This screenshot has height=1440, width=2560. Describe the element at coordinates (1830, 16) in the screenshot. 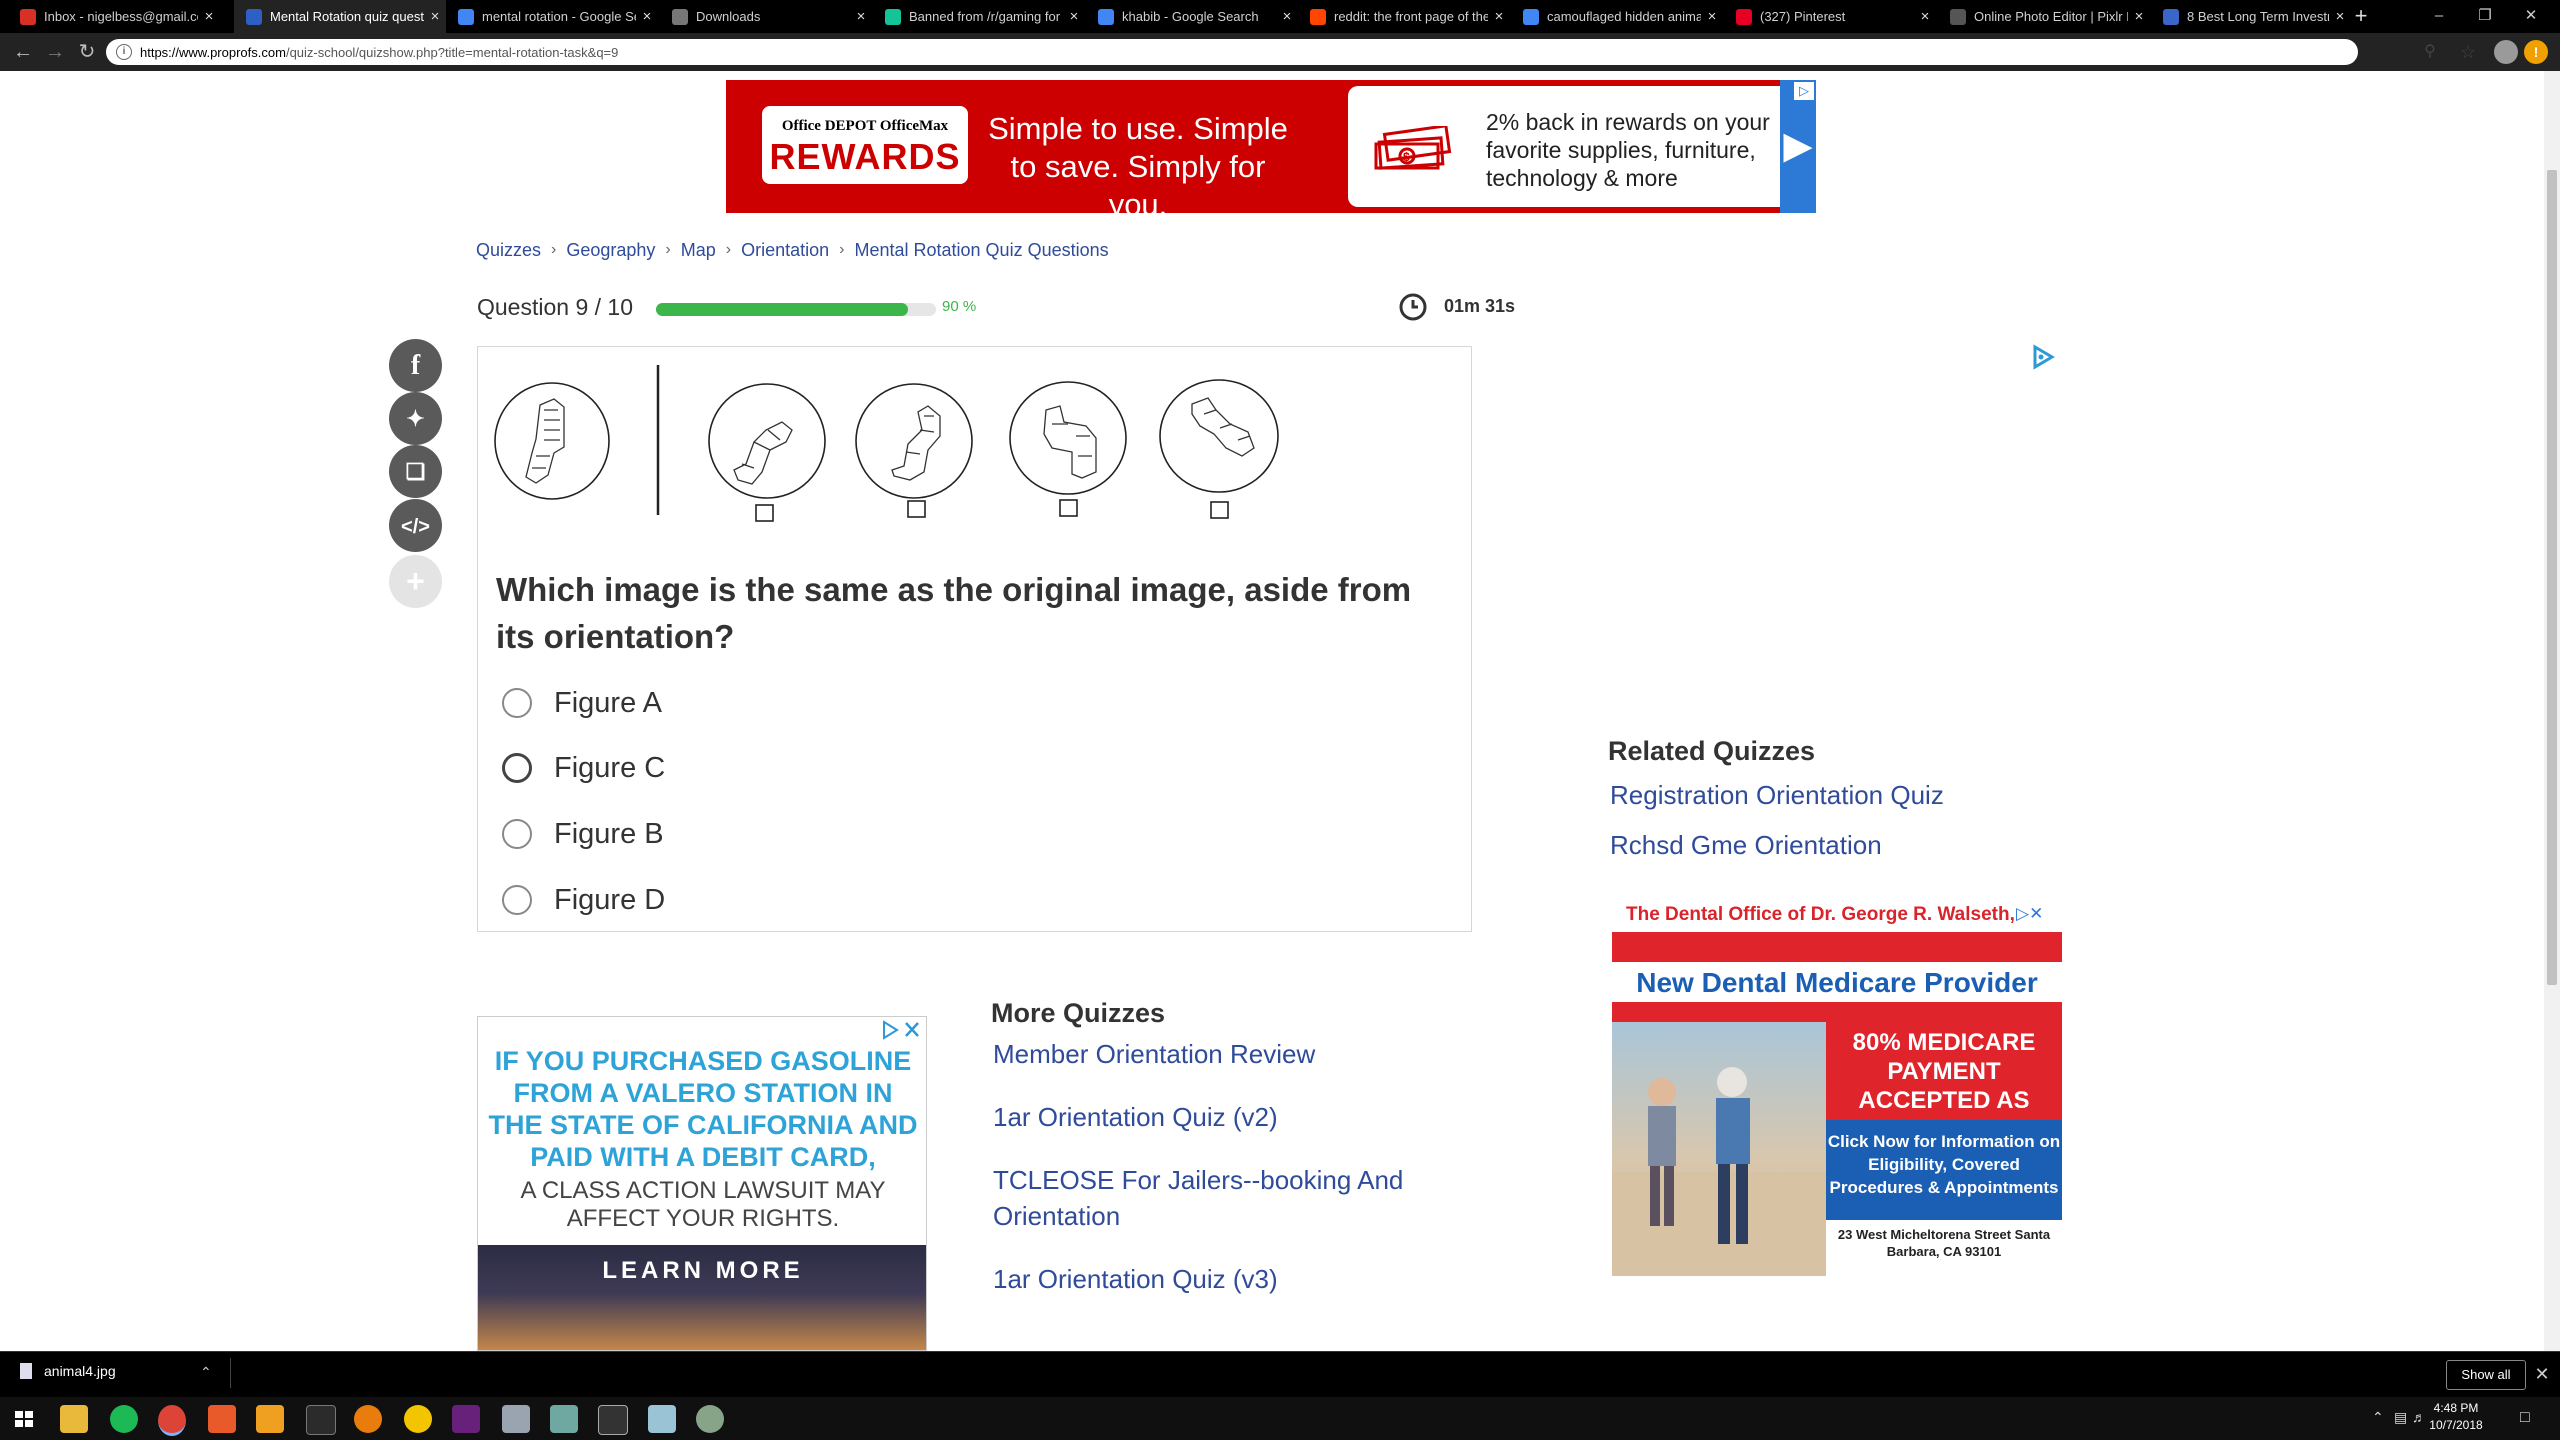

I see `browser-tab: (327) Pinterest ×` at that location.